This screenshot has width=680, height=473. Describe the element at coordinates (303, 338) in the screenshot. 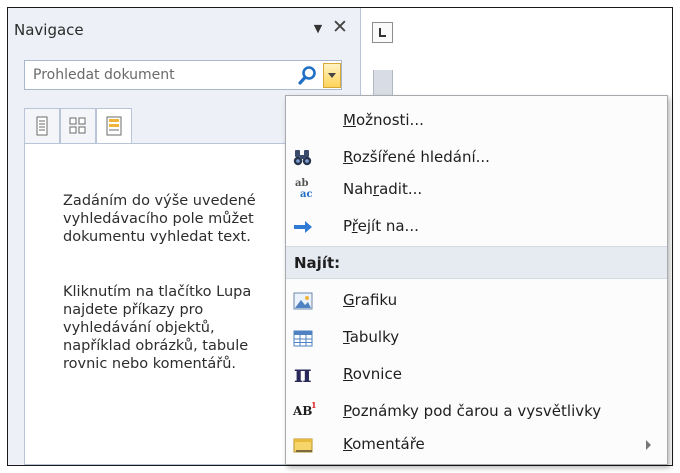

I see `table-icon` at that location.